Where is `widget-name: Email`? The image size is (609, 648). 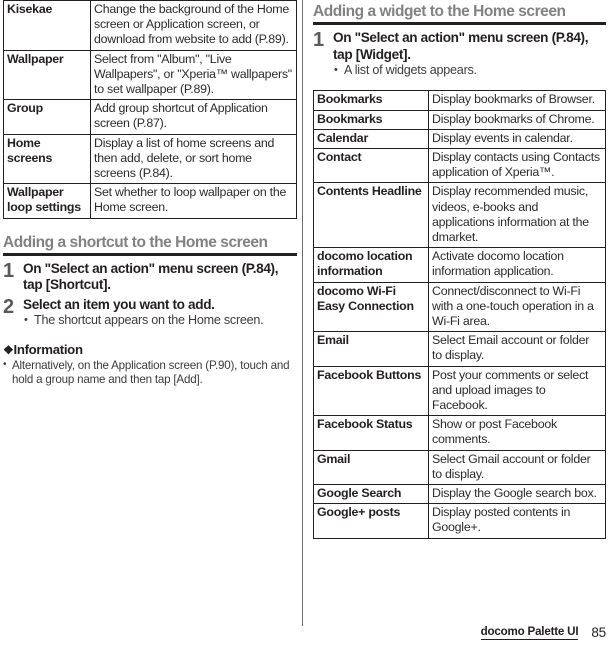 widget-name: Email is located at coordinates (371, 349).